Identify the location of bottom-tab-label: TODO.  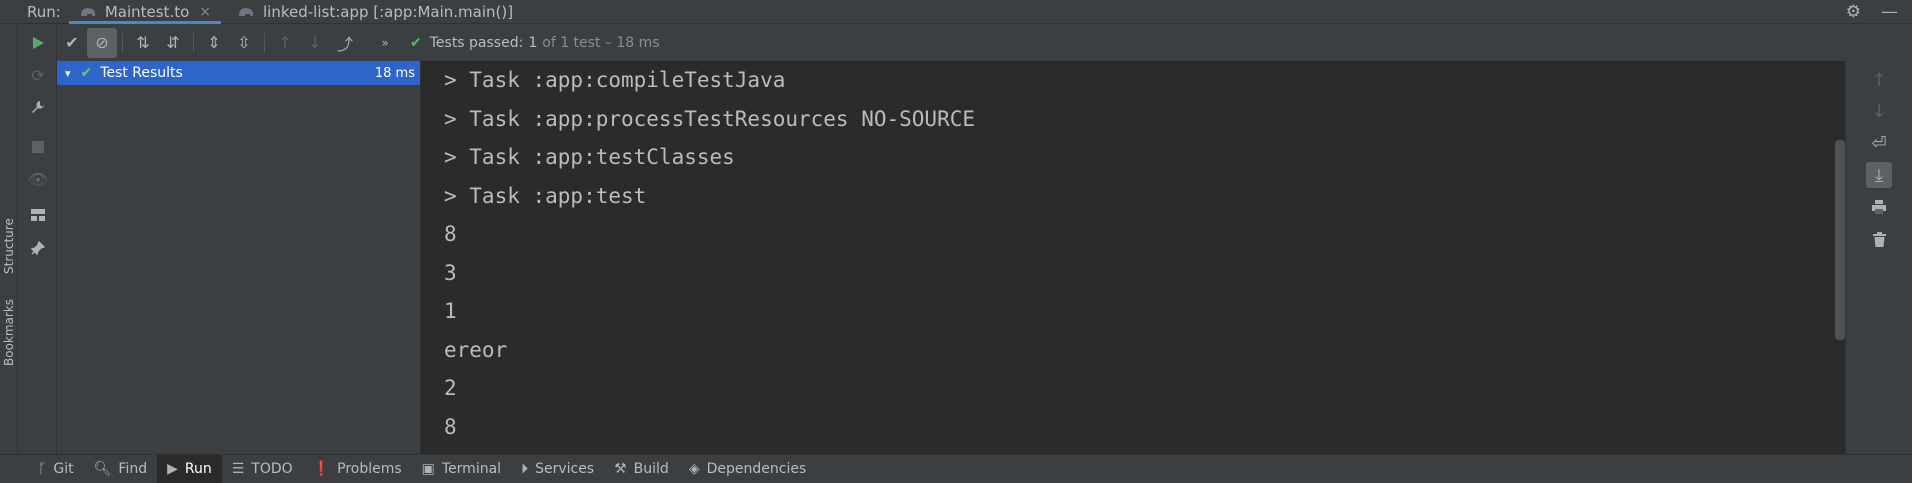
(272, 469).